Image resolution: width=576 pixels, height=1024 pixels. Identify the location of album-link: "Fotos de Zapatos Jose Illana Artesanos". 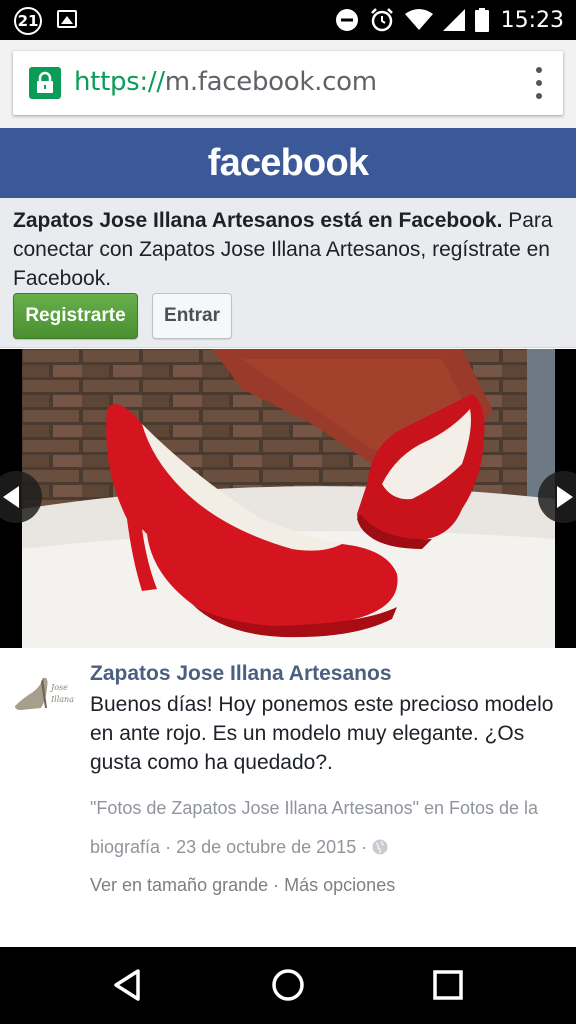
(254, 808).